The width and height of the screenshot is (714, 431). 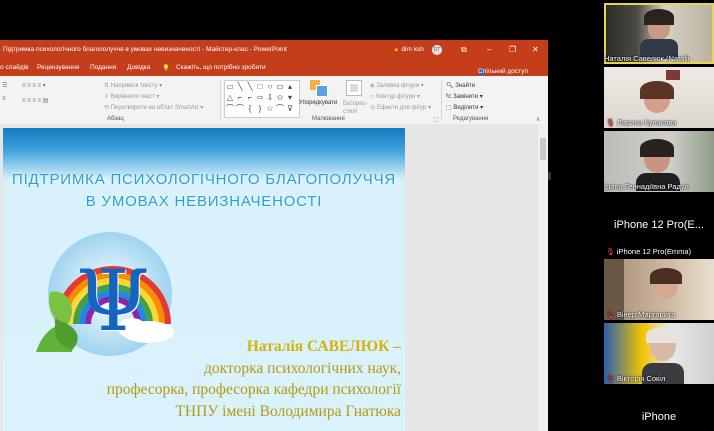 What do you see at coordinates (131, 96) in the screenshot?
I see `align-text-button: ⇳ Вирівняти текст ▾` at bounding box center [131, 96].